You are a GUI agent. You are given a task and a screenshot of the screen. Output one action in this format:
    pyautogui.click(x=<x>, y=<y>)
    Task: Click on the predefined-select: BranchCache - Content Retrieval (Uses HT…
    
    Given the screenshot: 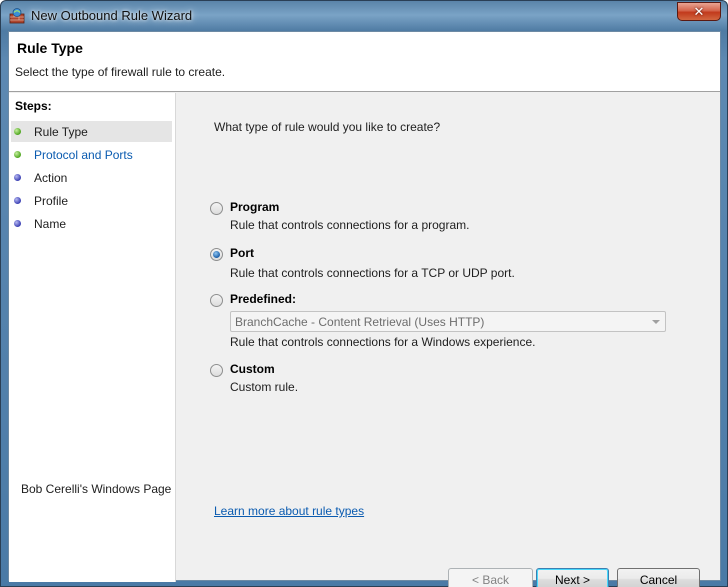 What is the action you would take?
    pyautogui.click(x=448, y=321)
    